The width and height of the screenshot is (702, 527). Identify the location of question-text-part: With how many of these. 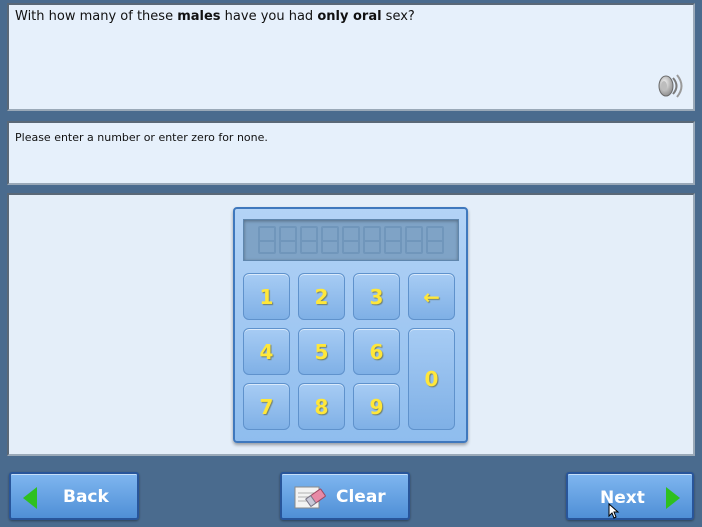
(96, 16).